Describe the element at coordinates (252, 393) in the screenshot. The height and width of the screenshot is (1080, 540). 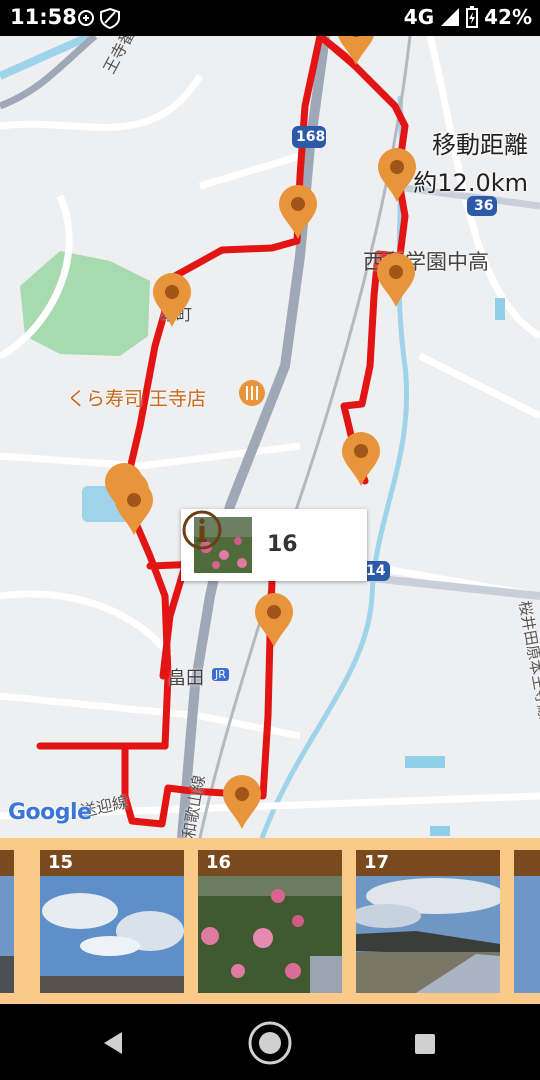
I see `restaurant-icon` at that location.